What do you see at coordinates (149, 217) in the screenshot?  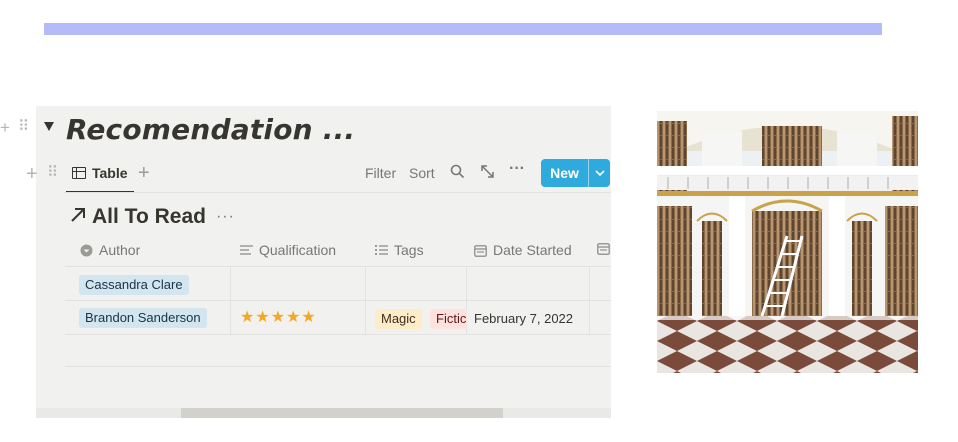 I see `database-title: All To Read` at bounding box center [149, 217].